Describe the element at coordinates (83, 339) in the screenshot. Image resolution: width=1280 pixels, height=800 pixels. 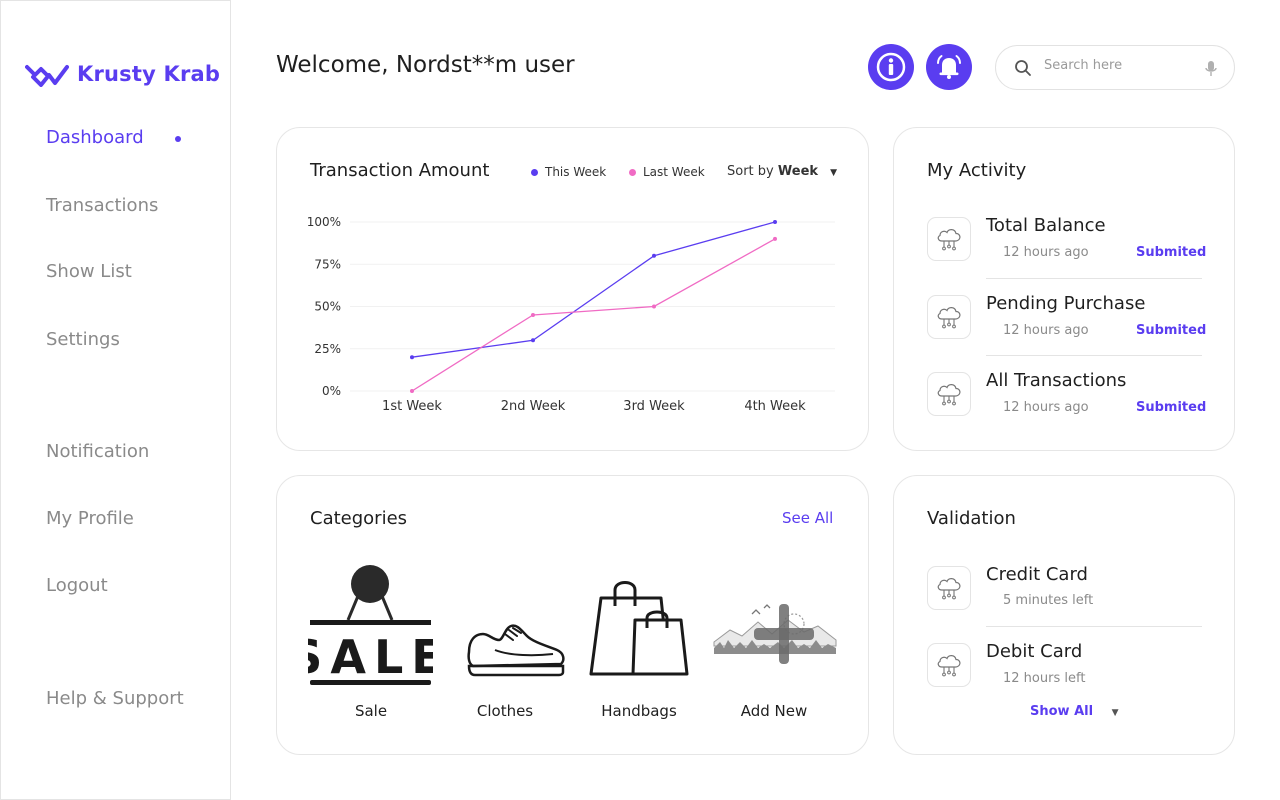
I see `sidebar-item-settings: Settings` at that location.